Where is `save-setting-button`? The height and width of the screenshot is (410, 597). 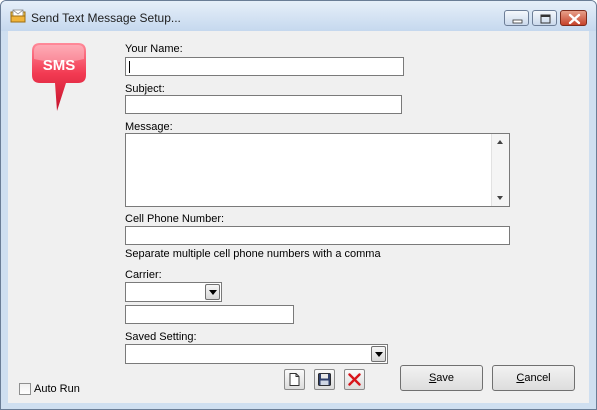 save-setting-button is located at coordinates (324, 379).